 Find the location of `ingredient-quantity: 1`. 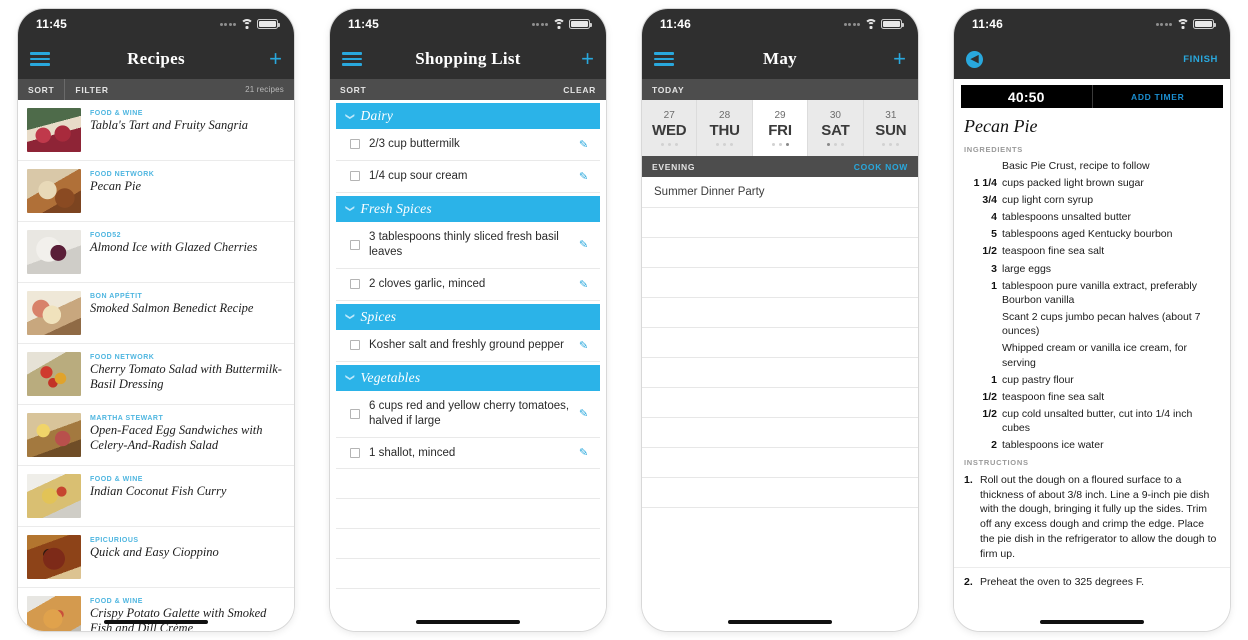

ingredient-quantity: 1 is located at coordinates (994, 285).